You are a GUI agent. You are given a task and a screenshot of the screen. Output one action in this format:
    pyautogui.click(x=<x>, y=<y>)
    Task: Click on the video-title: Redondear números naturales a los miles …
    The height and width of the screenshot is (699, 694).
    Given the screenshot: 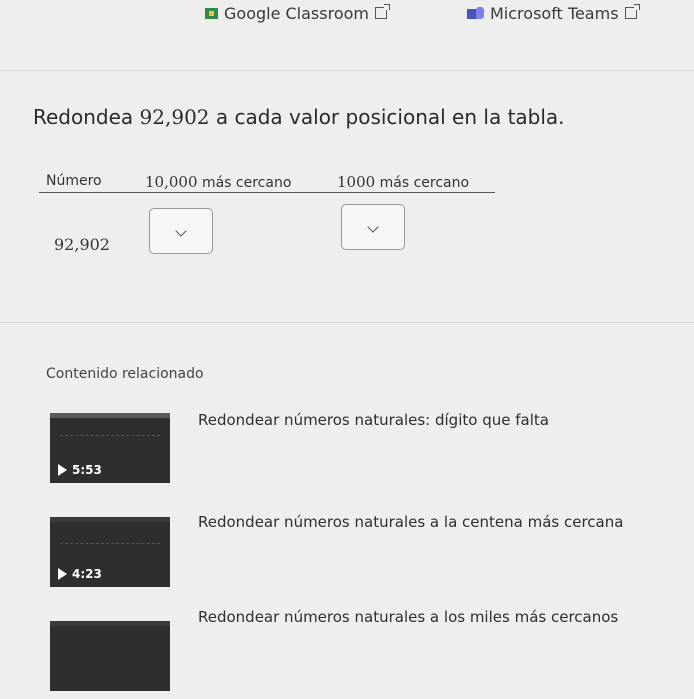 What is the action you would take?
    pyautogui.click(x=408, y=617)
    